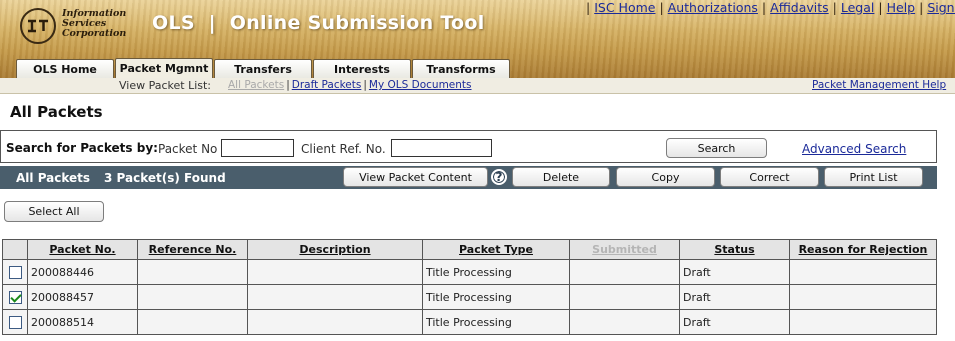 This screenshot has width=955, height=341. I want to click on isc-logo: Information Services Corporation, so click(75, 26).